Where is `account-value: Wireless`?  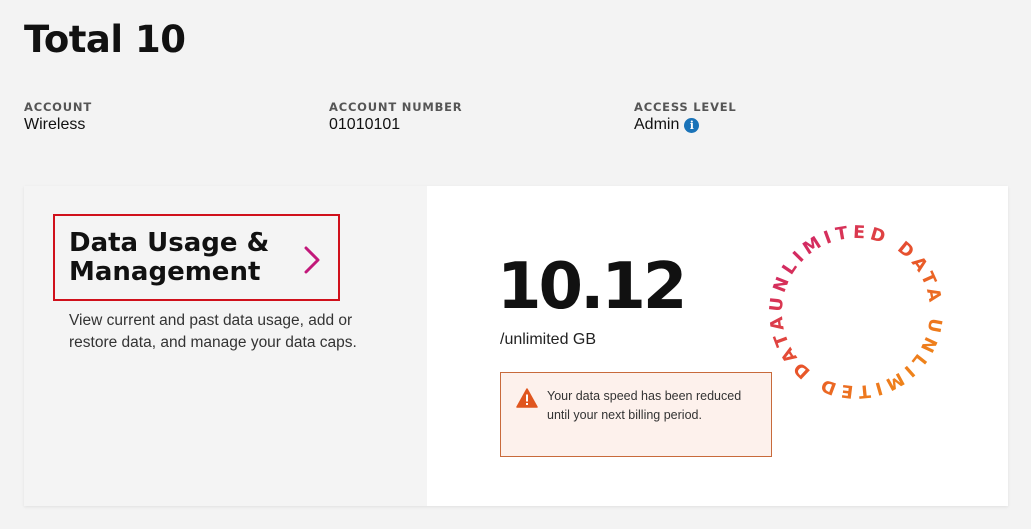 account-value: Wireless is located at coordinates (58, 125).